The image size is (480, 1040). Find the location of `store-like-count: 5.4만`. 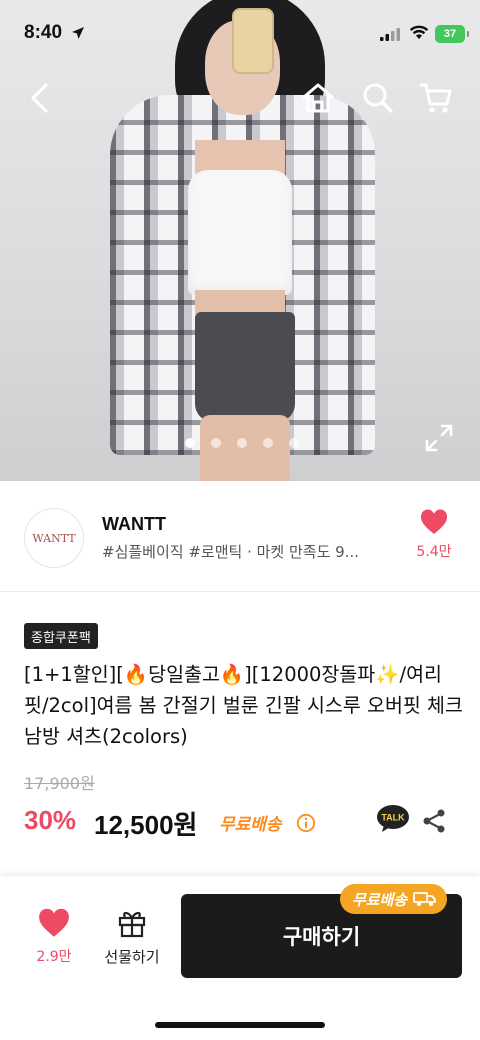

store-like-count: 5.4만 is located at coordinates (434, 552).